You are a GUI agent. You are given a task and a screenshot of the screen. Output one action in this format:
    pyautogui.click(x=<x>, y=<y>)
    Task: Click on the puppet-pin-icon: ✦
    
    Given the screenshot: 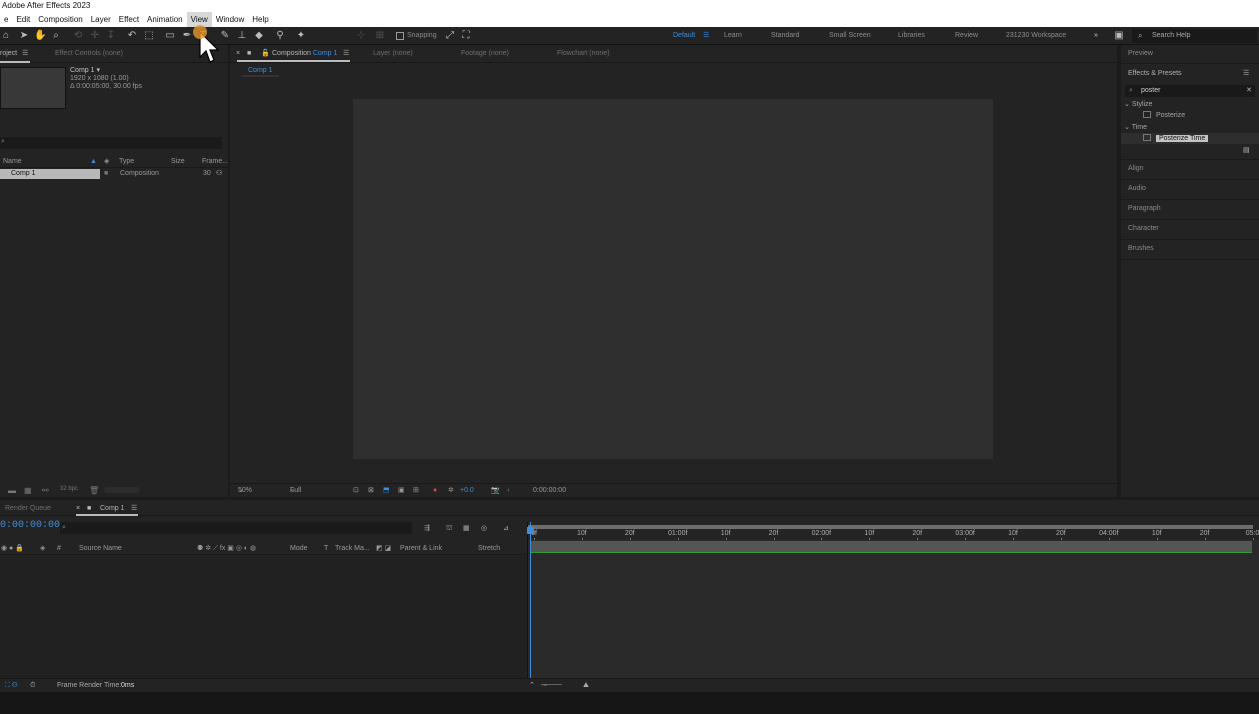 What is the action you would take?
    pyautogui.click(x=301, y=36)
    